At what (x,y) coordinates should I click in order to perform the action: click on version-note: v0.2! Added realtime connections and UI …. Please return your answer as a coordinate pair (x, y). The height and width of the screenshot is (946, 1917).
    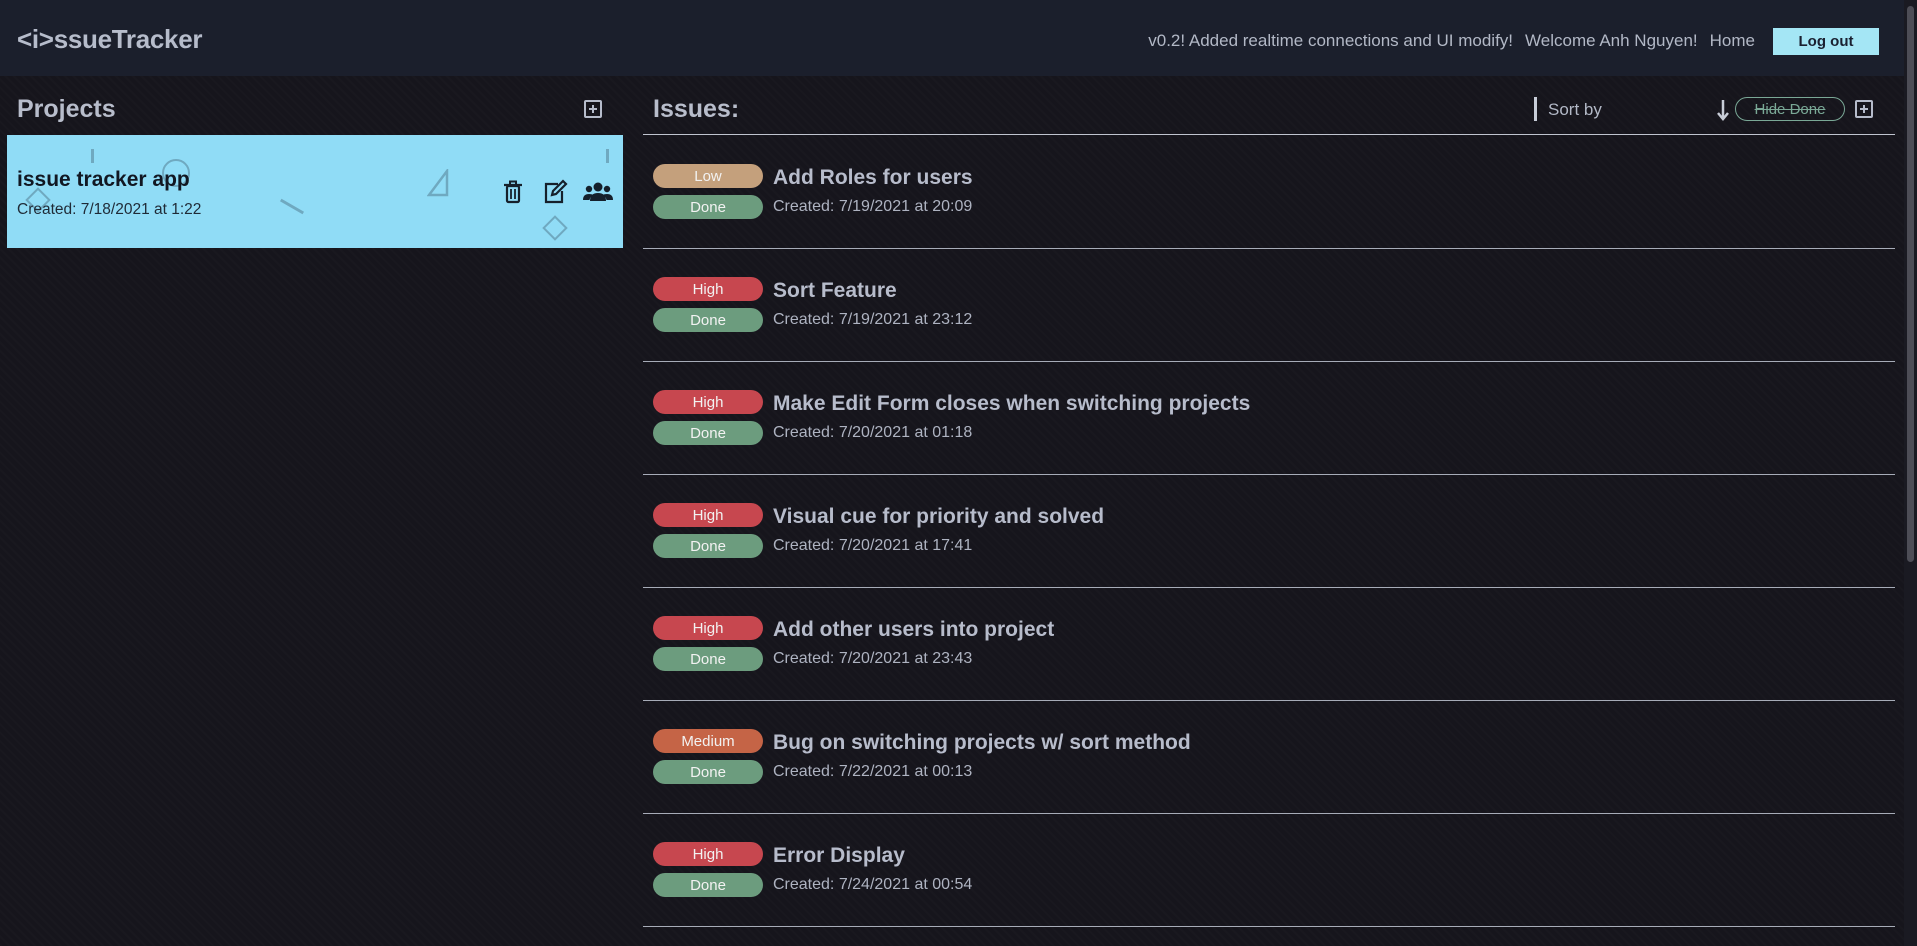
    Looking at the image, I should click on (1331, 40).